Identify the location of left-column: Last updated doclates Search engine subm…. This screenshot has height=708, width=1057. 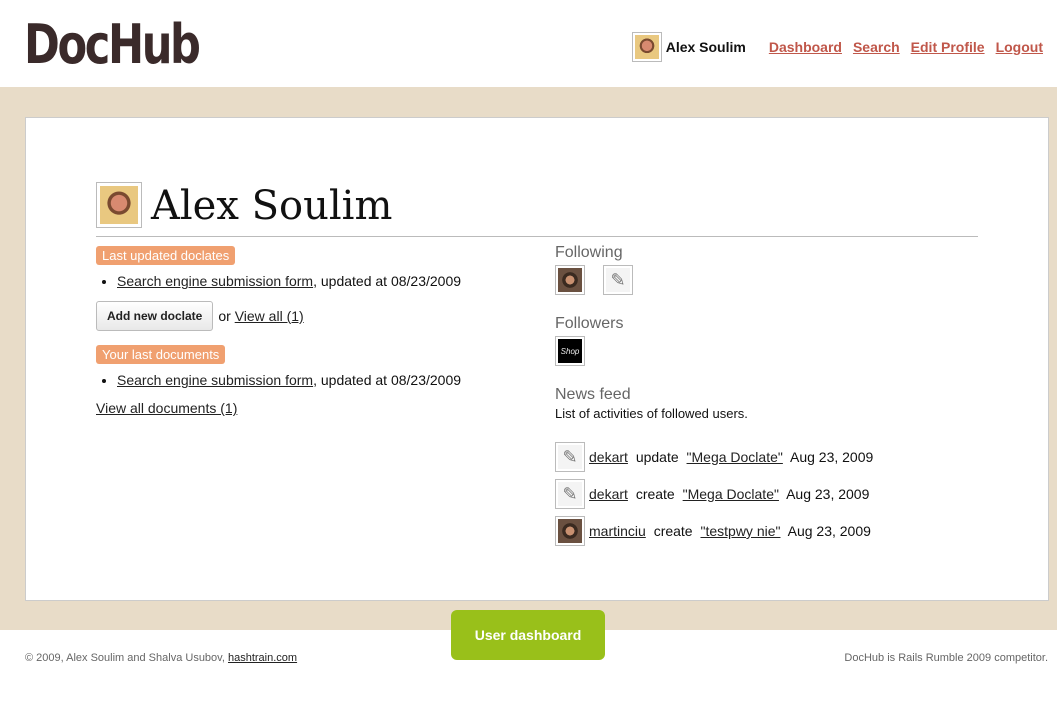
(306, 331).